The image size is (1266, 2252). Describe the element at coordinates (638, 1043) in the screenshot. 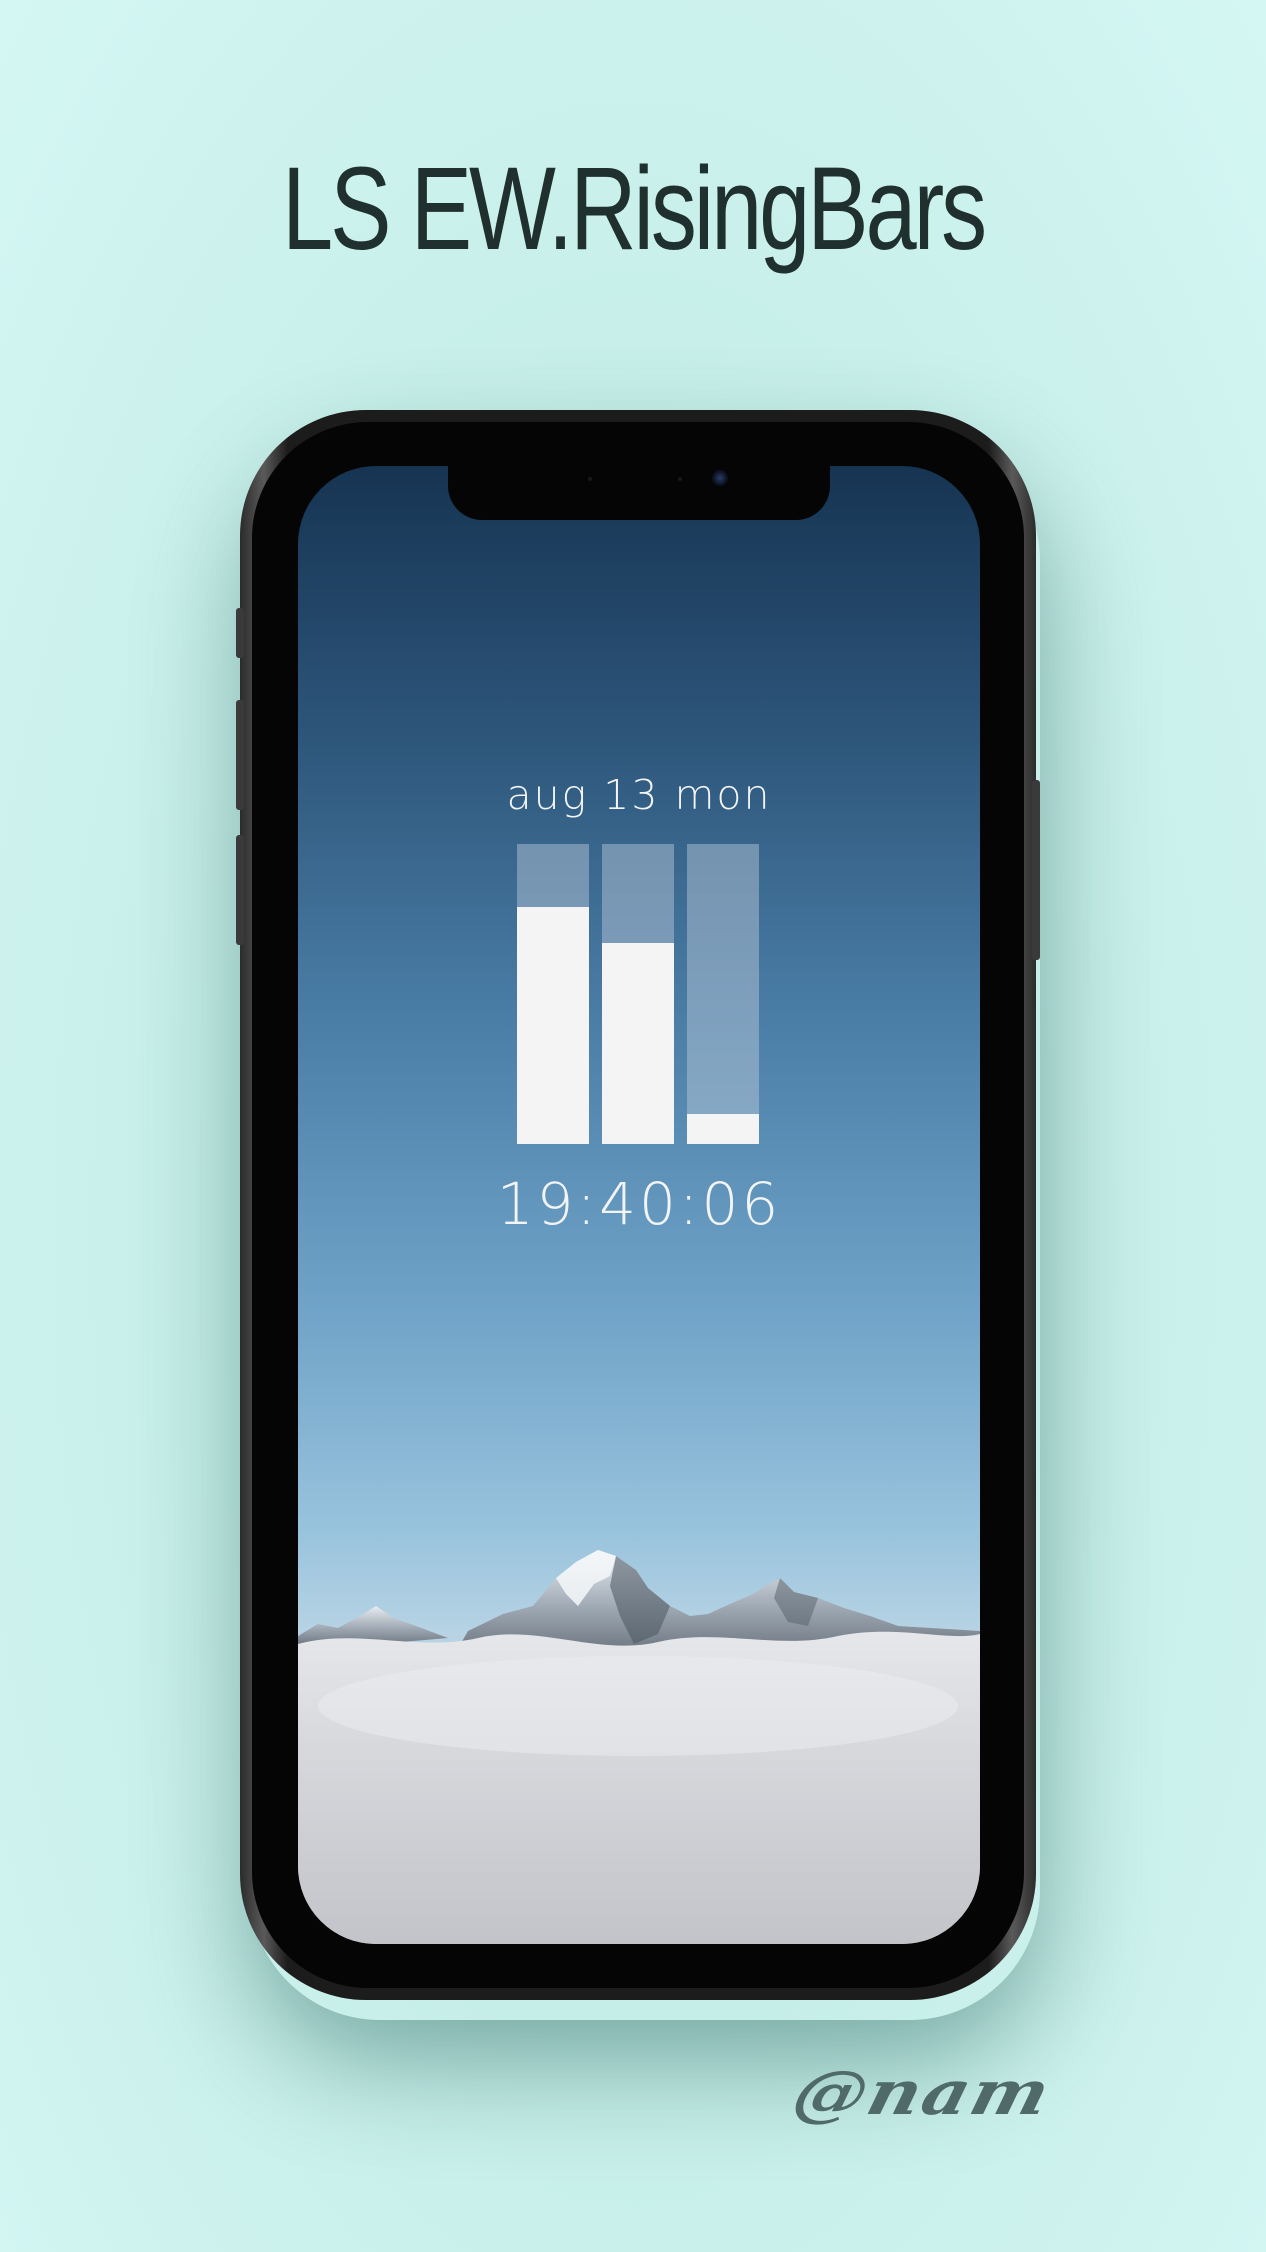

I see `minutes-bar-fill` at that location.